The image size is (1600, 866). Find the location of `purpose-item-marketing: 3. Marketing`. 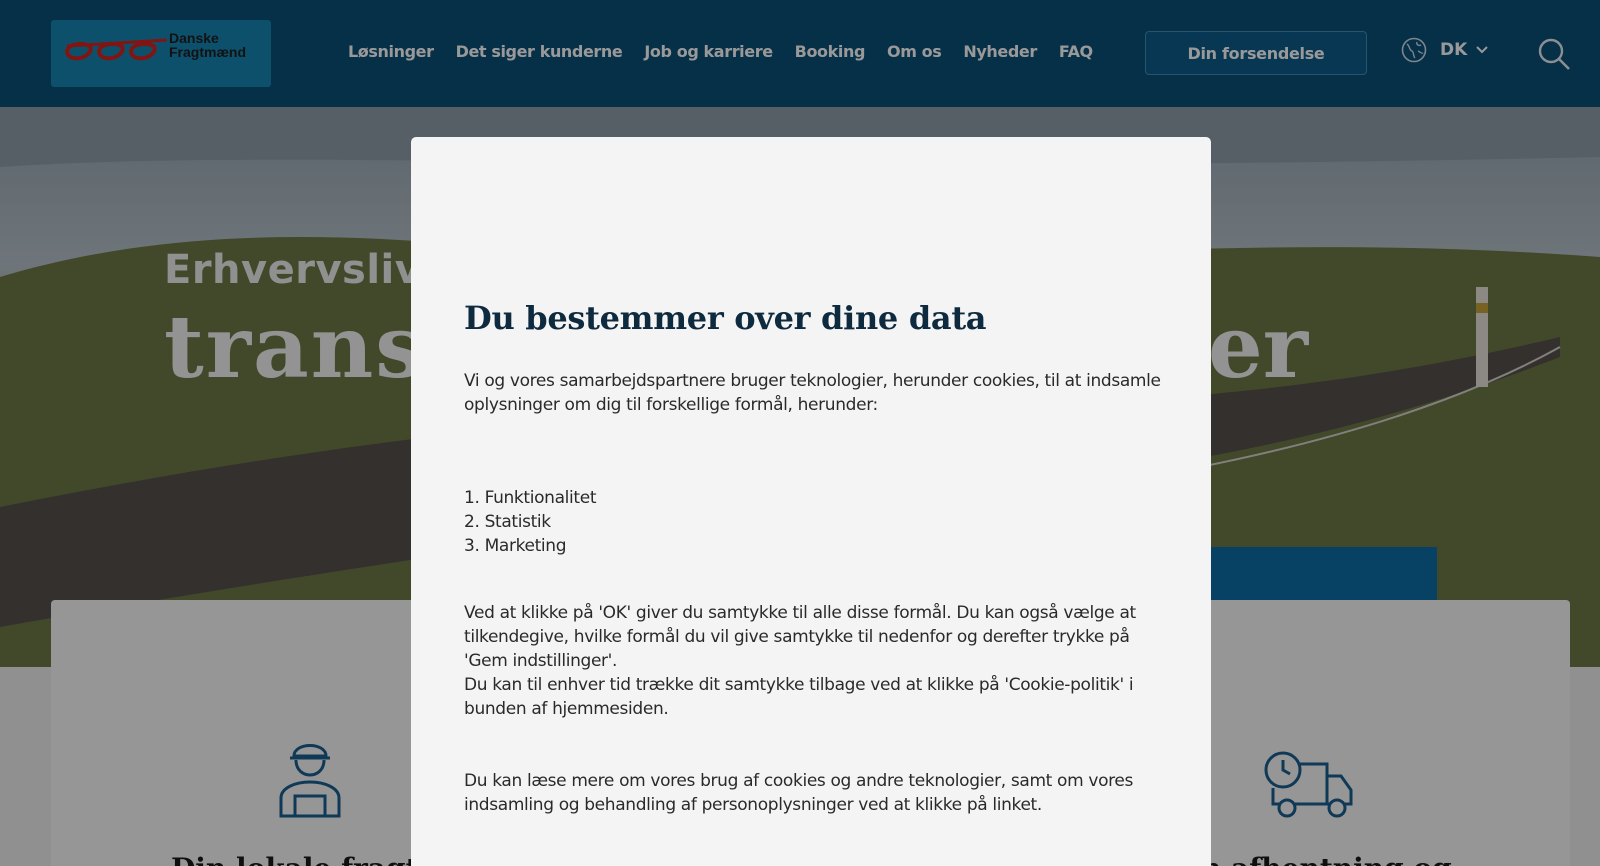

purpose-item-marketing: 3. Marketing is located at coordinates (515, 546).